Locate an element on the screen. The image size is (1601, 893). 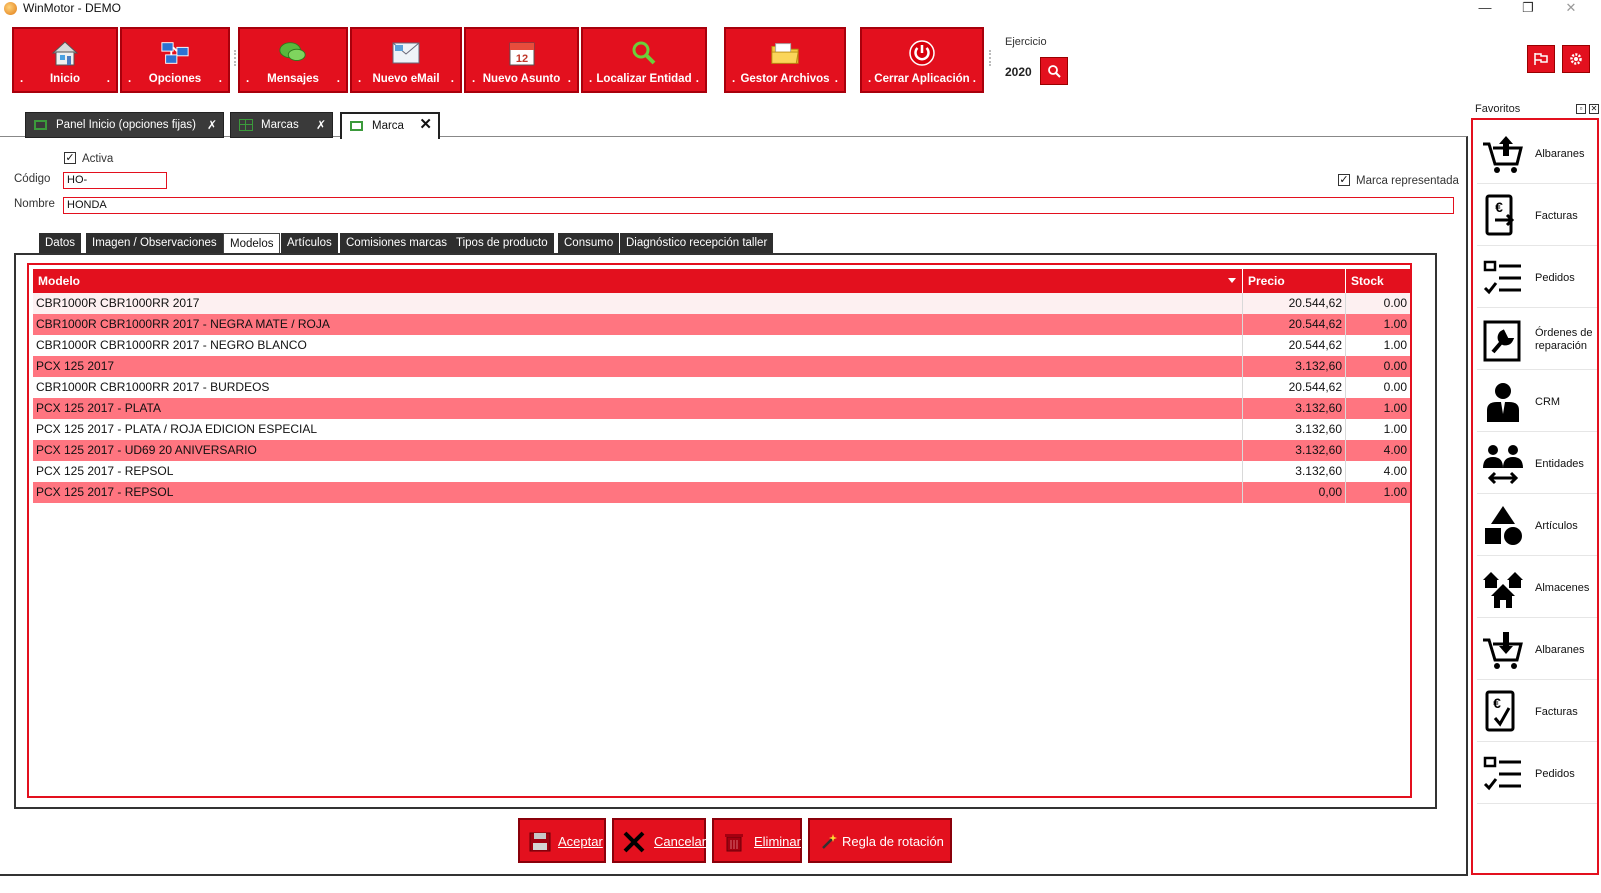
doc-tab-panel-inicio: Panel Inicio (opciones fijas) ✗ is located at coordinates (124, 125).